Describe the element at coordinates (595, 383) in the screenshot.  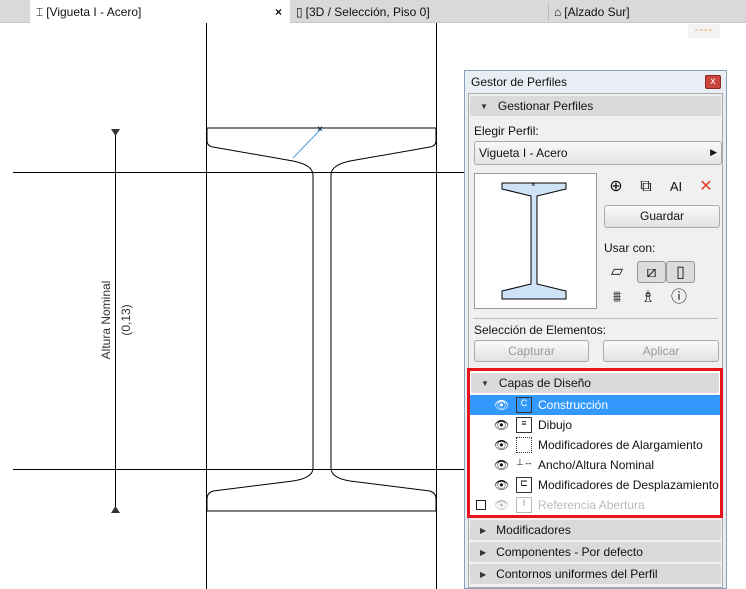
I see `section-capas-de-diseno: ▼ Capas de Diseño` at that location.